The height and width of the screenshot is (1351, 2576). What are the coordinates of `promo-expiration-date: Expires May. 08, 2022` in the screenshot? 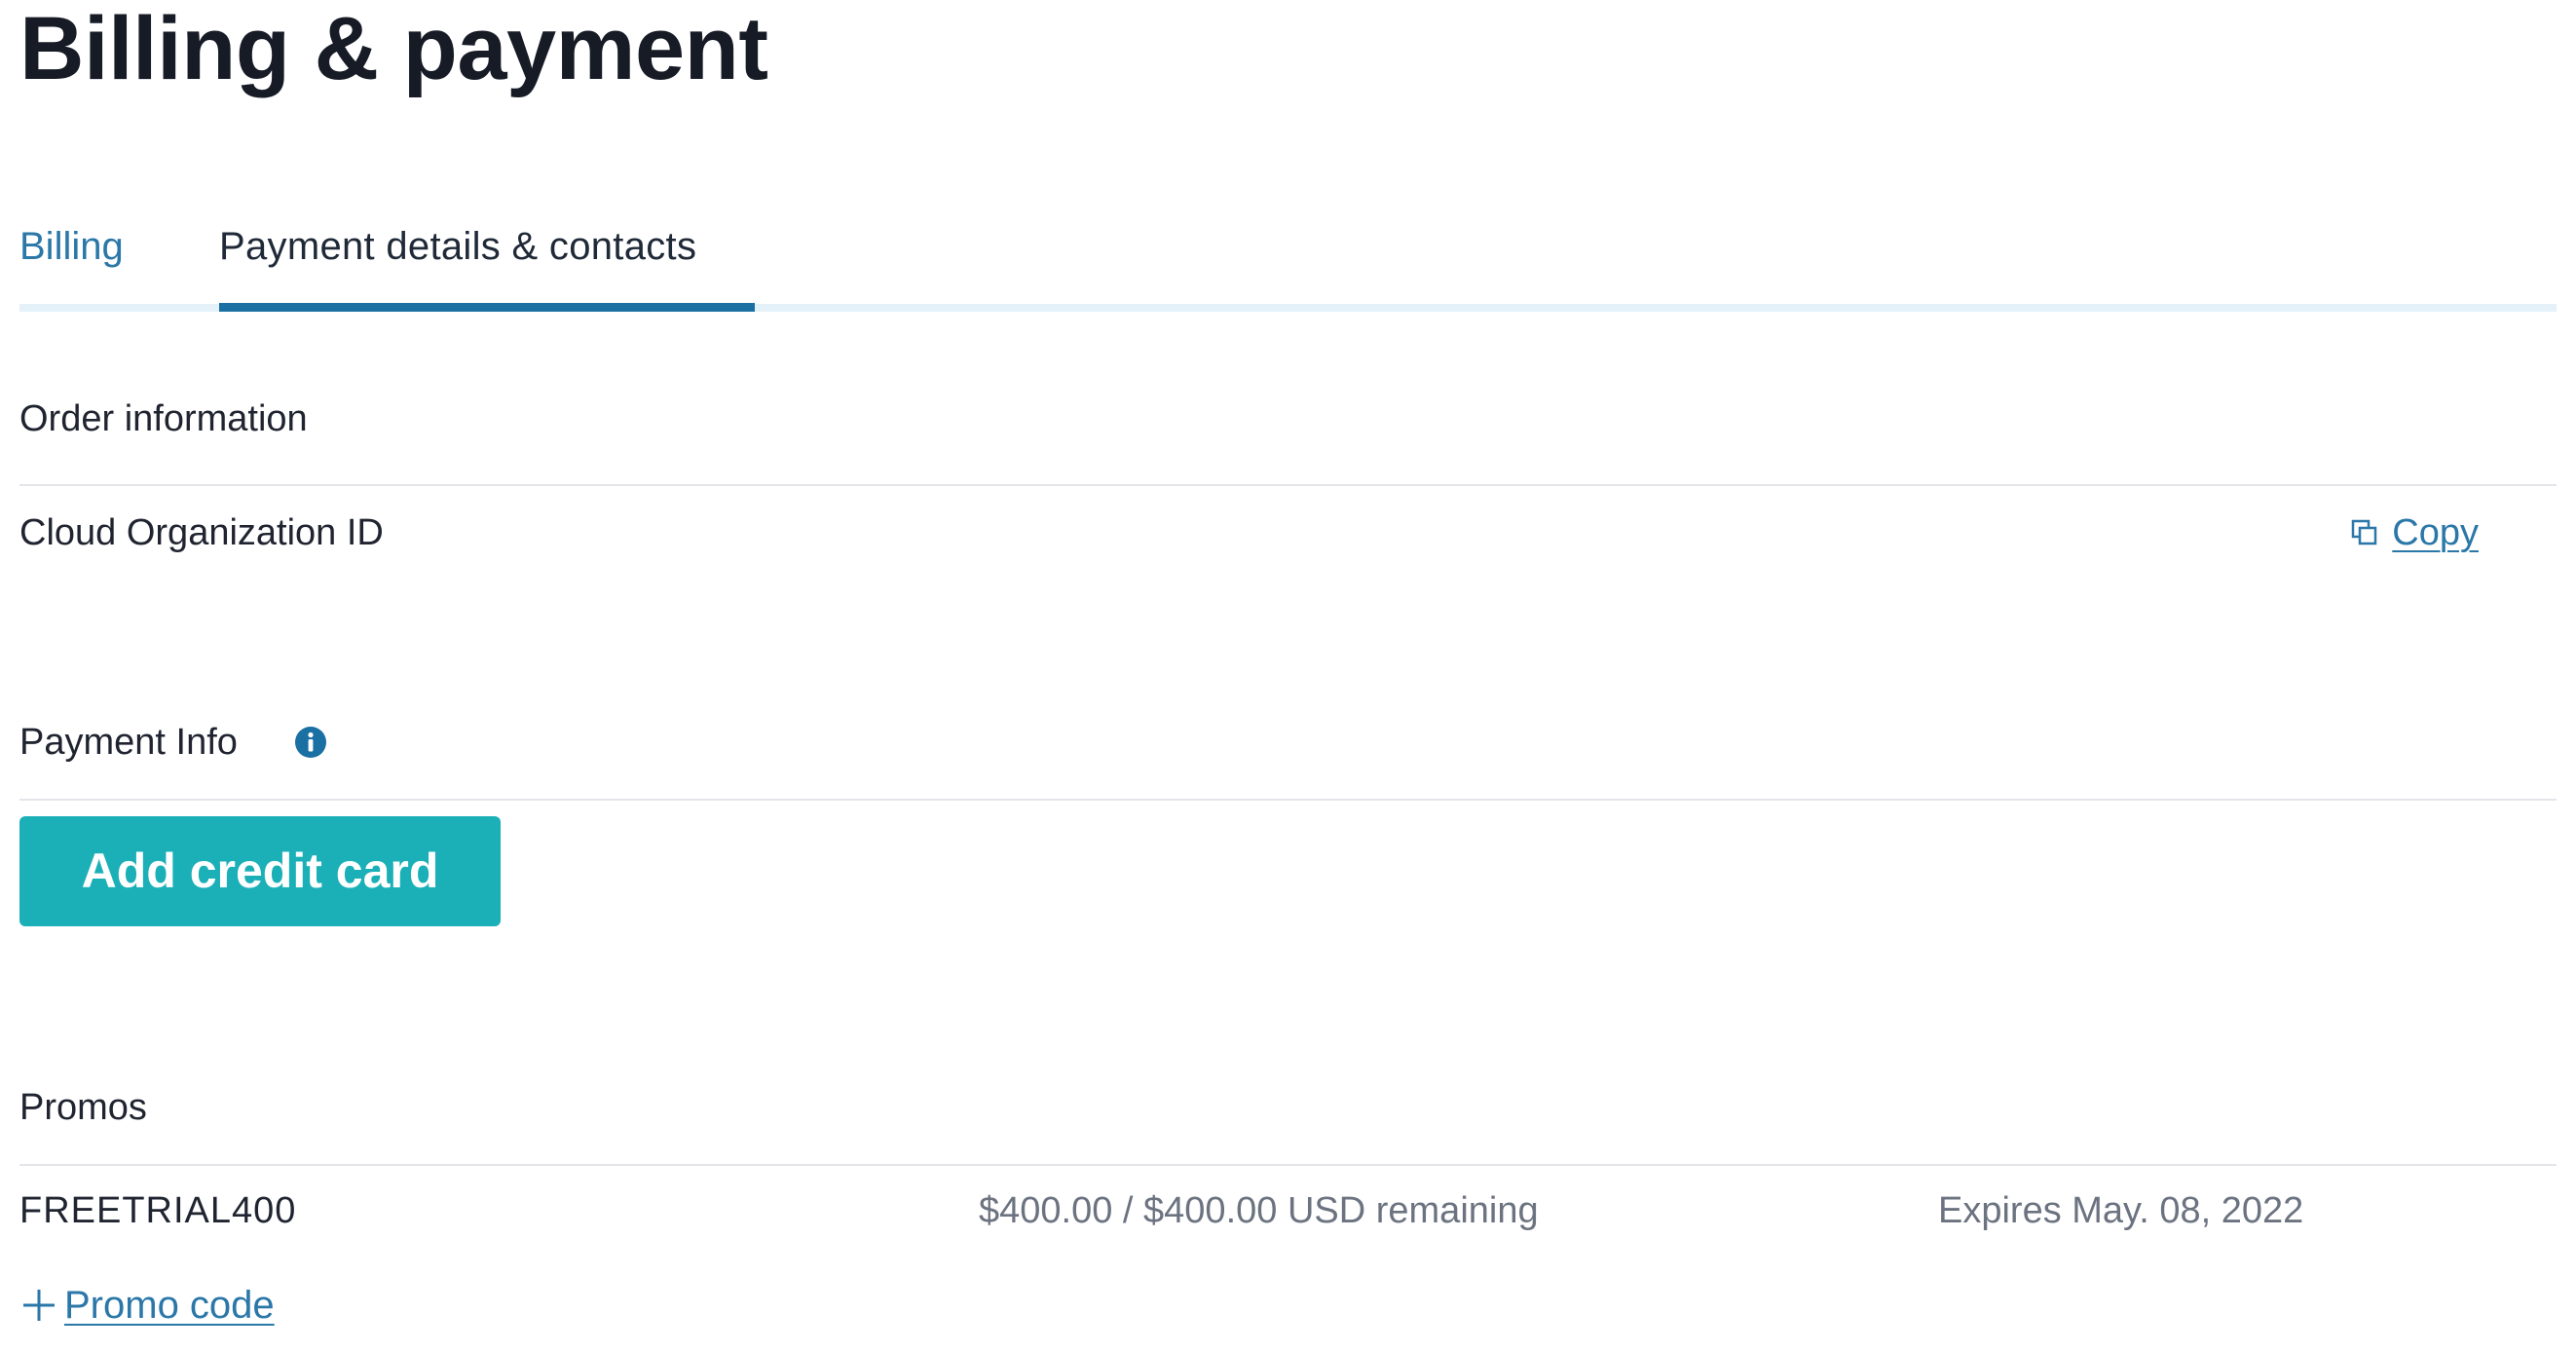 It's located at (2121, 1210).